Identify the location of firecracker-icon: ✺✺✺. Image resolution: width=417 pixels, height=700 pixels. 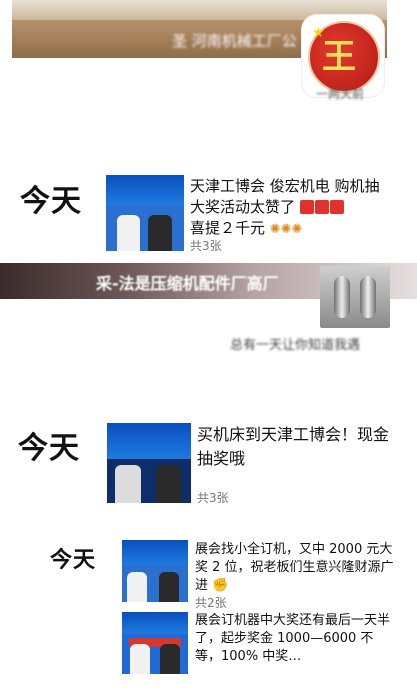
(286, 229).